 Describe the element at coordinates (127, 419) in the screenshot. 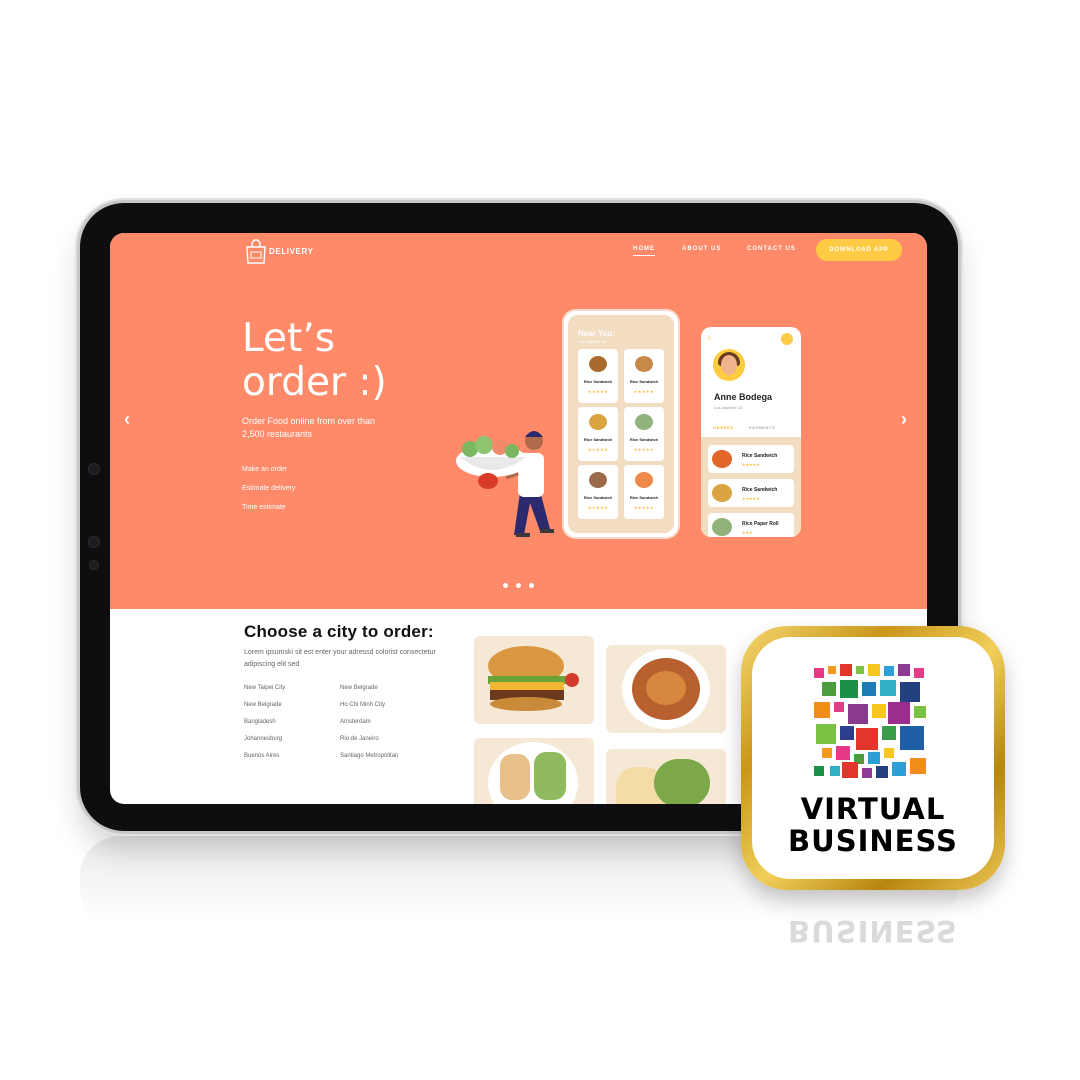

I see `carousel-prev-arrow-icon: ‹` at that location.